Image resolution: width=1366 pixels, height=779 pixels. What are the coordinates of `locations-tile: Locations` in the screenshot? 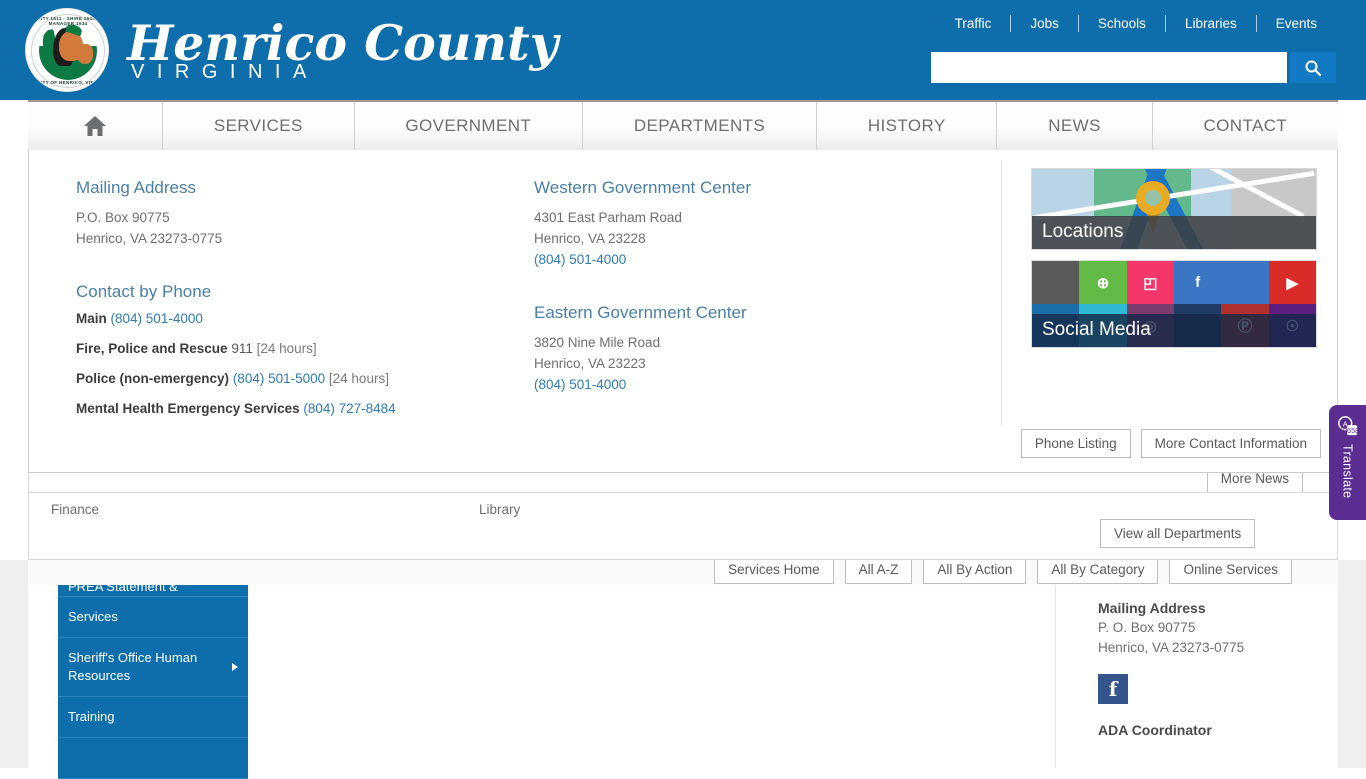 It's located at (1174, 209).